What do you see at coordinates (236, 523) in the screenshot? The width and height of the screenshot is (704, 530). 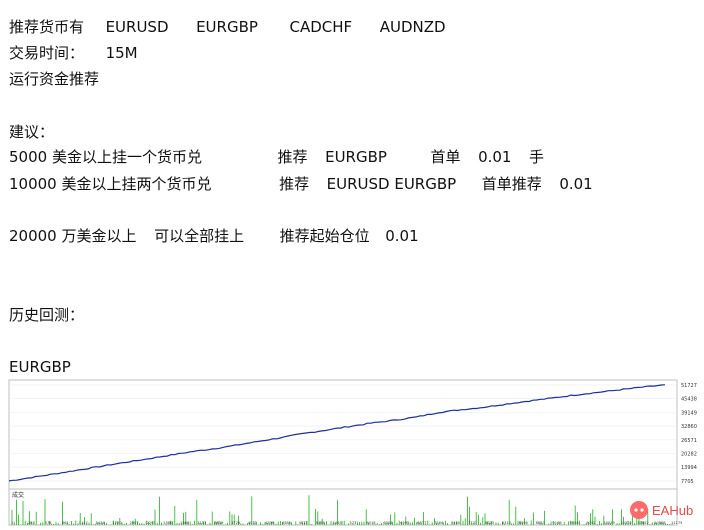 I see `x-tick-label: 3726` at bounding box center [236, 523].